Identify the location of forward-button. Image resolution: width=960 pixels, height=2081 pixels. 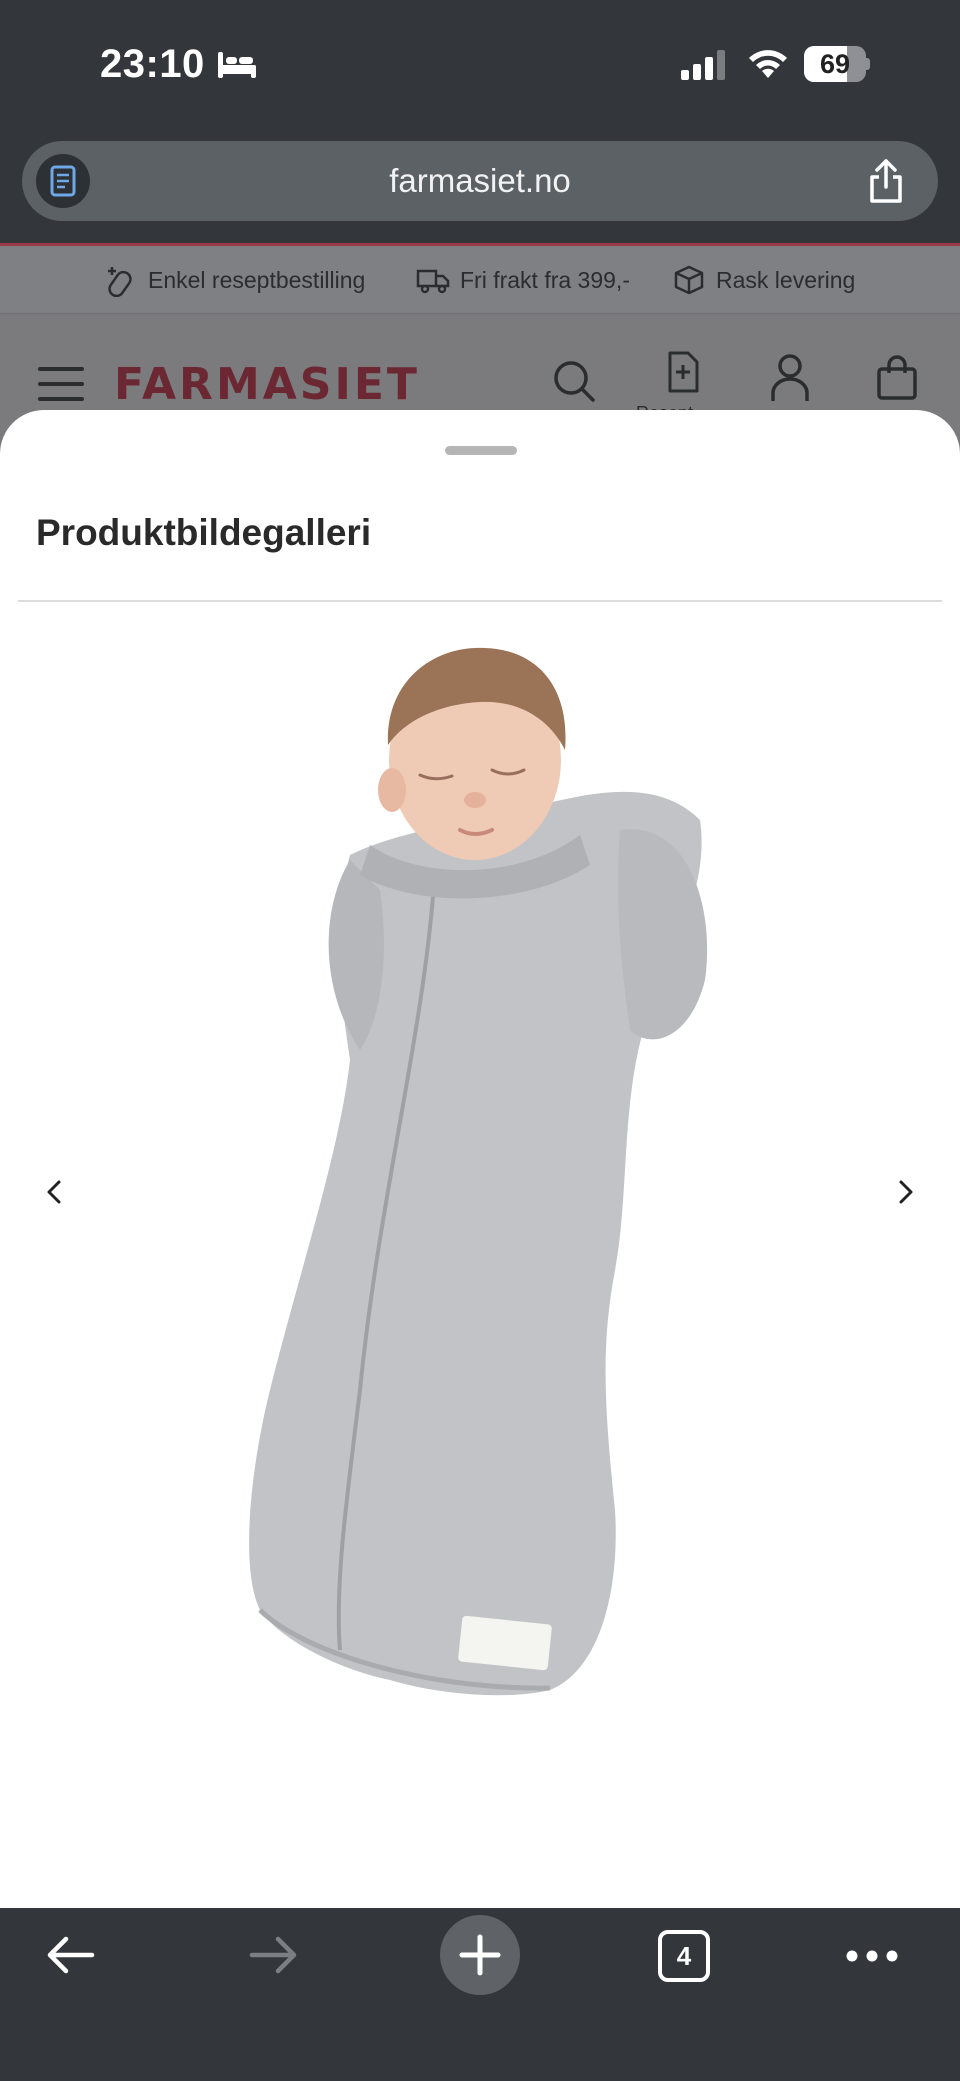
(274, 1955).